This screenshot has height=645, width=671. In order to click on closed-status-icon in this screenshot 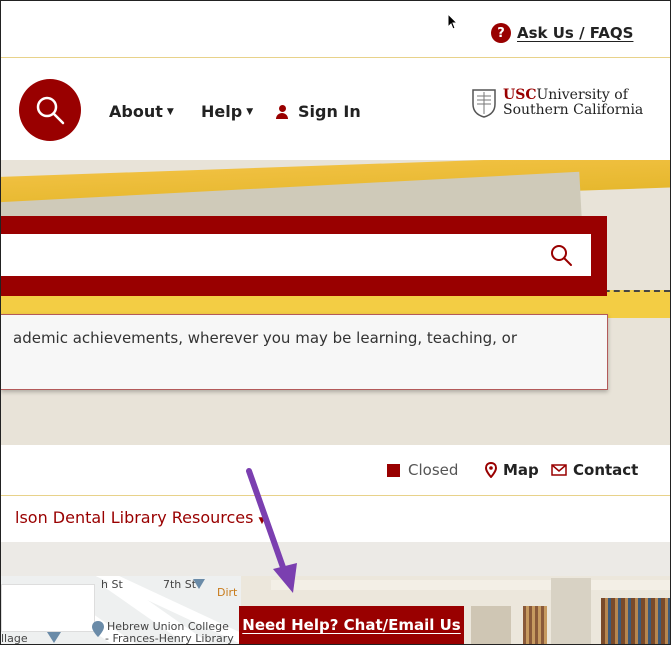, I will do `click(393, 470)`.